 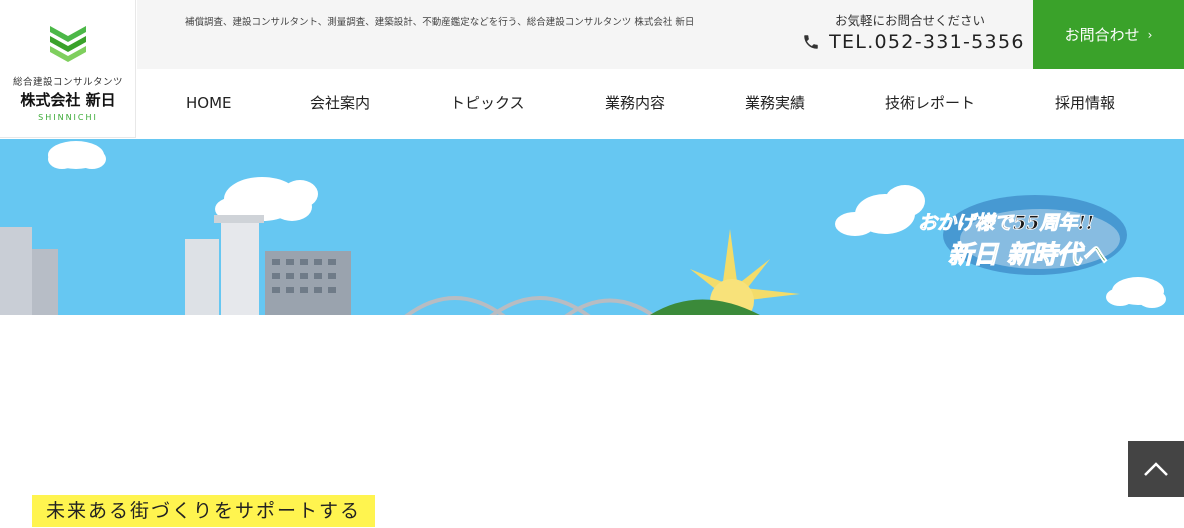 I want to click on phone-number-link: TEL.052-331-5356, so click(x=913, y=42).